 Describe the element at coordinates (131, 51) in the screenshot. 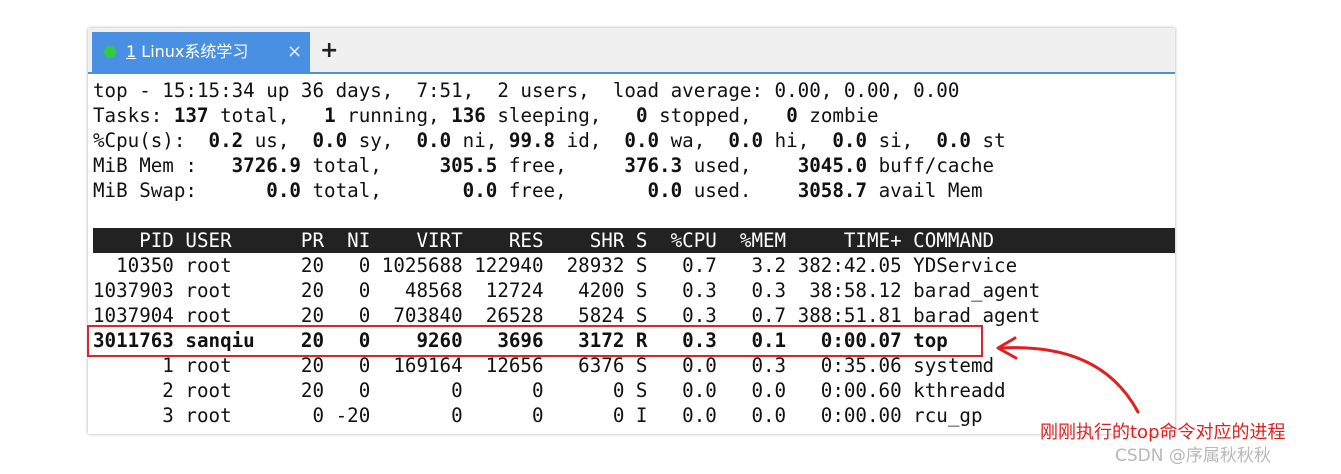

I see `tab-number: 1` at that location.